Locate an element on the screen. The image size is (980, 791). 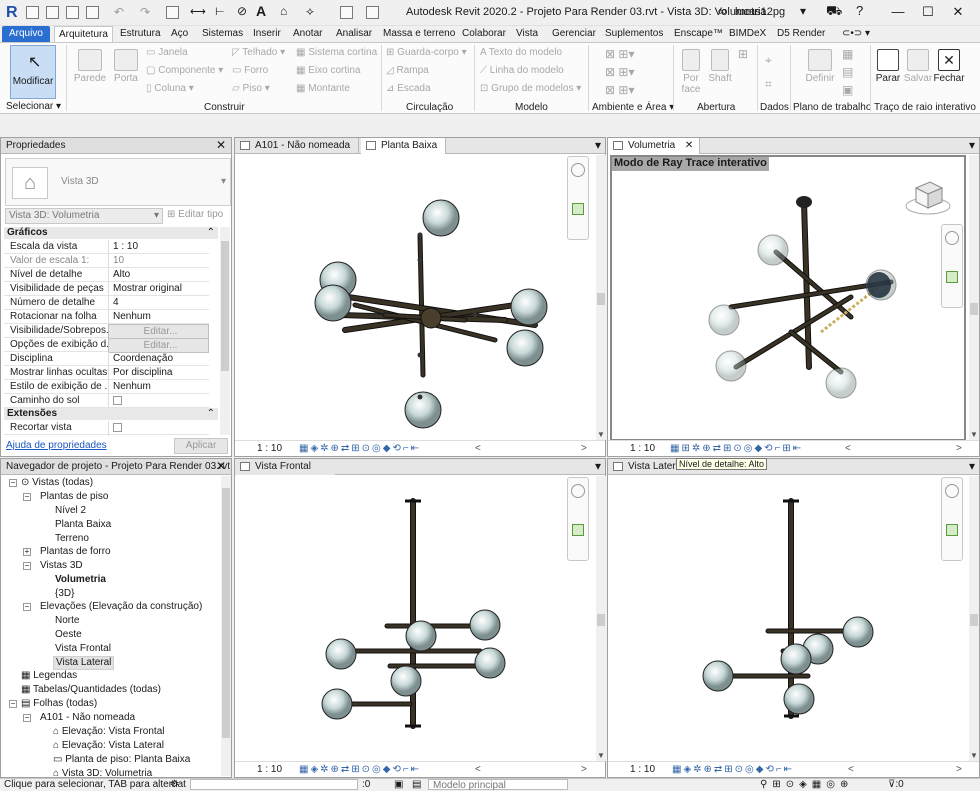
tree-terreno: Terreno is located at coordinates (72, 539).